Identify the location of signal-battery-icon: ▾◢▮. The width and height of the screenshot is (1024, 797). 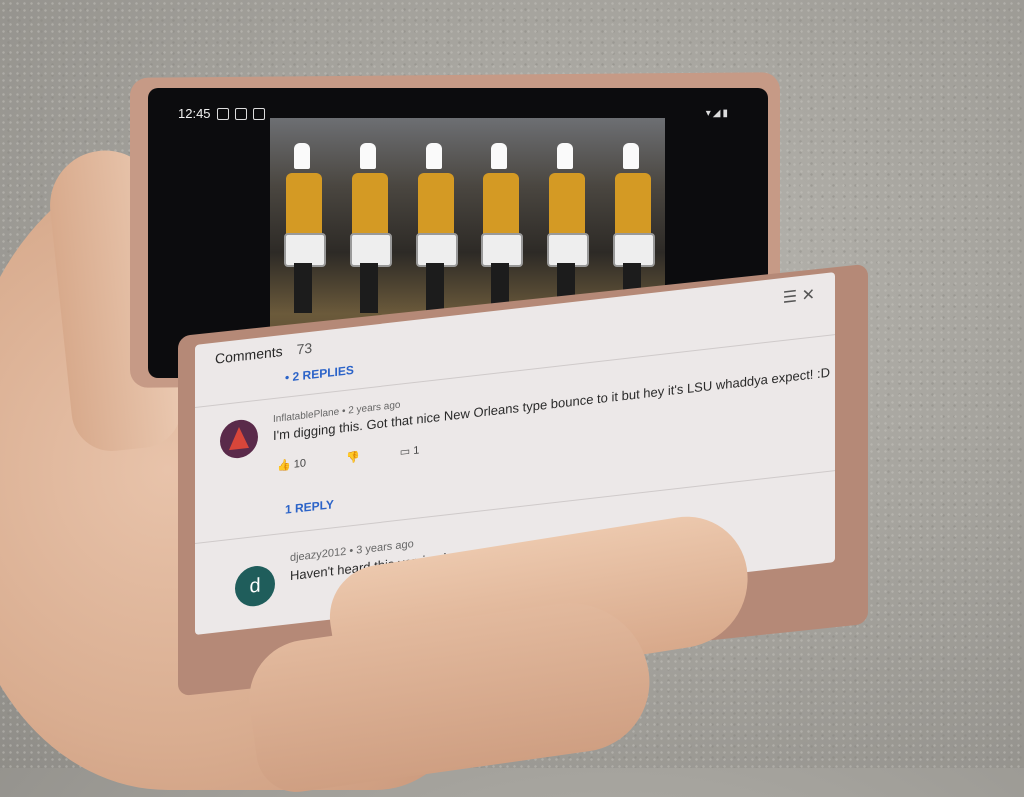
(717, 113).